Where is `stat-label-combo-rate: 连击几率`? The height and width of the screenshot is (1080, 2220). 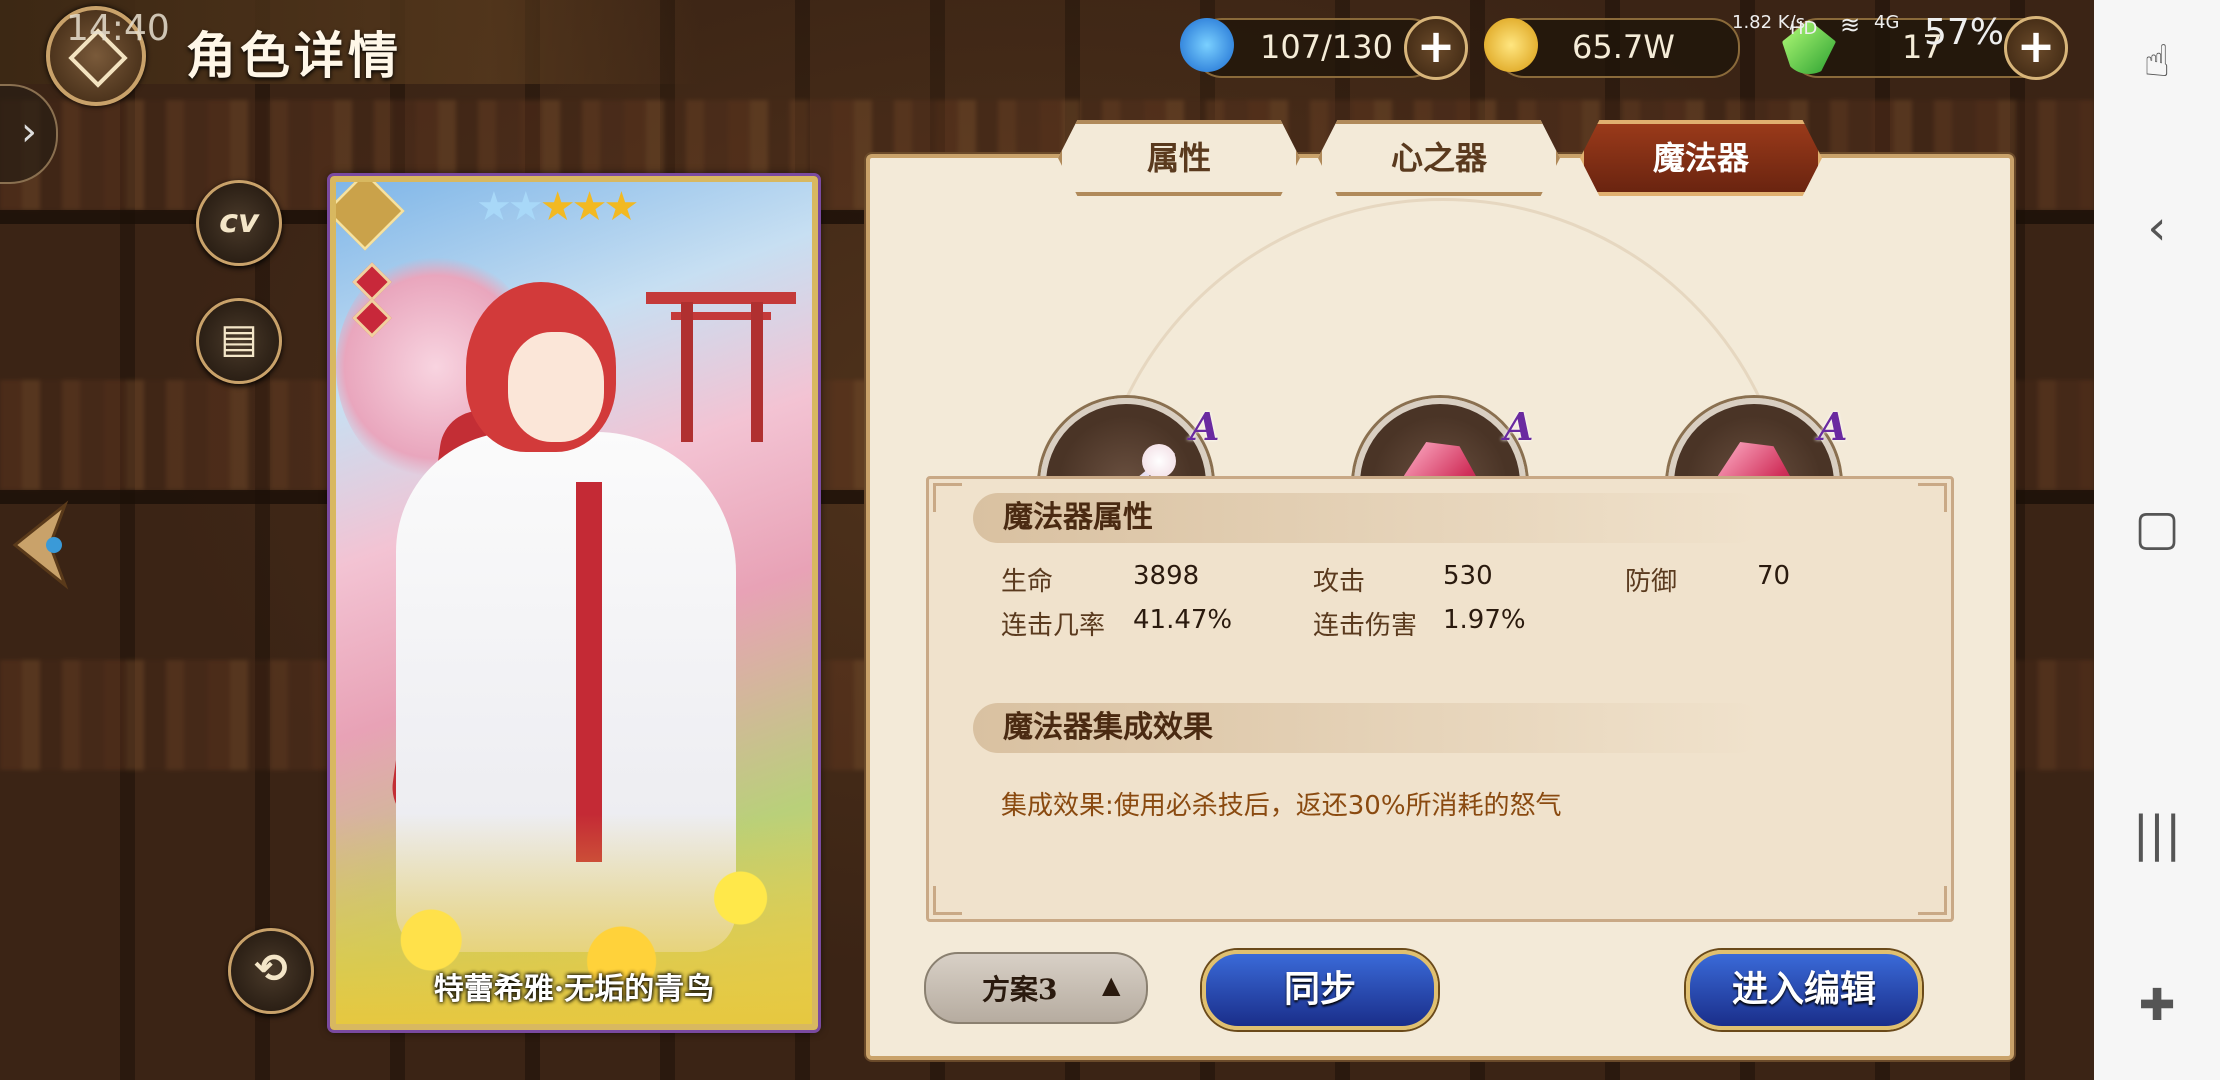 stat-label-combo-rate: 连击几率 is located at coordinates (1053, 626).